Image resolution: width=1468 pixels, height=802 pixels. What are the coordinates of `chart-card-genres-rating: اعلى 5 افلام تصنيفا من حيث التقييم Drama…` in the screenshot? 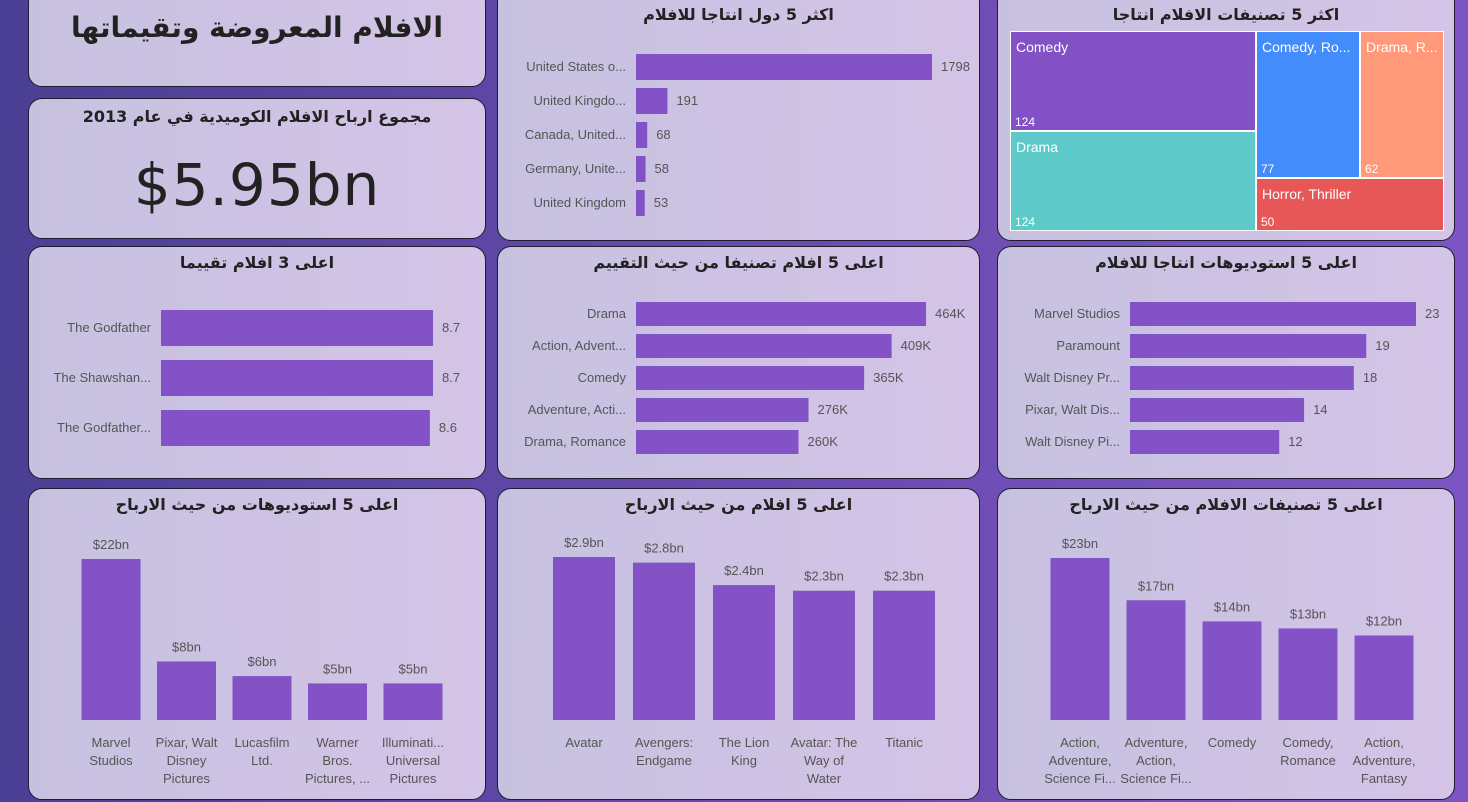 It's located at (738, 362).